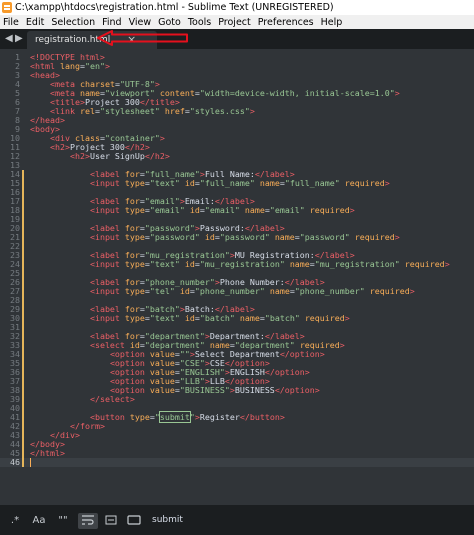 This screenshot has width=474, height=535. What do you see at coordinates (222, 210) in the screenshot?
I see `code-token: "email"` at bounding box center [222, 210].